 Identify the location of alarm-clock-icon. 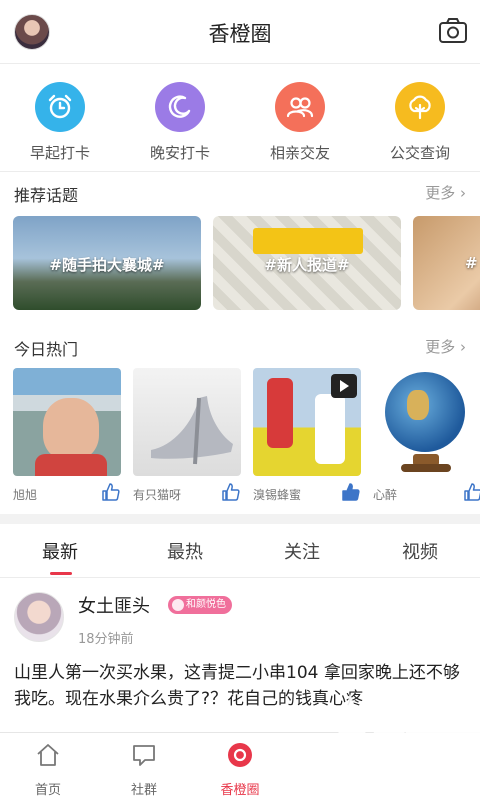
(60, 107).